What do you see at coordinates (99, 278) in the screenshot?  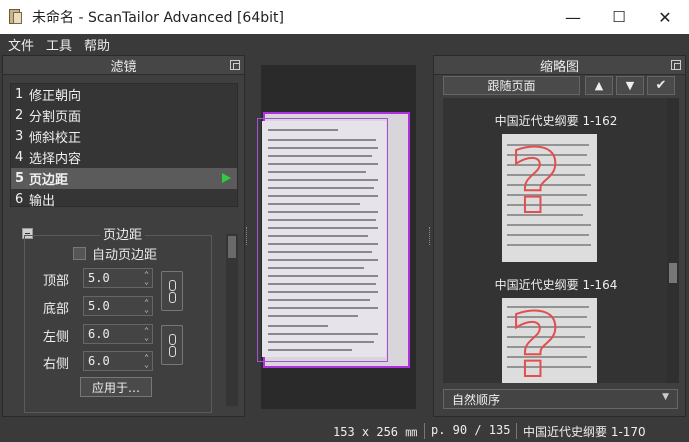 I see `top-margin-value: 5.0` at bounding box center [99, 278].